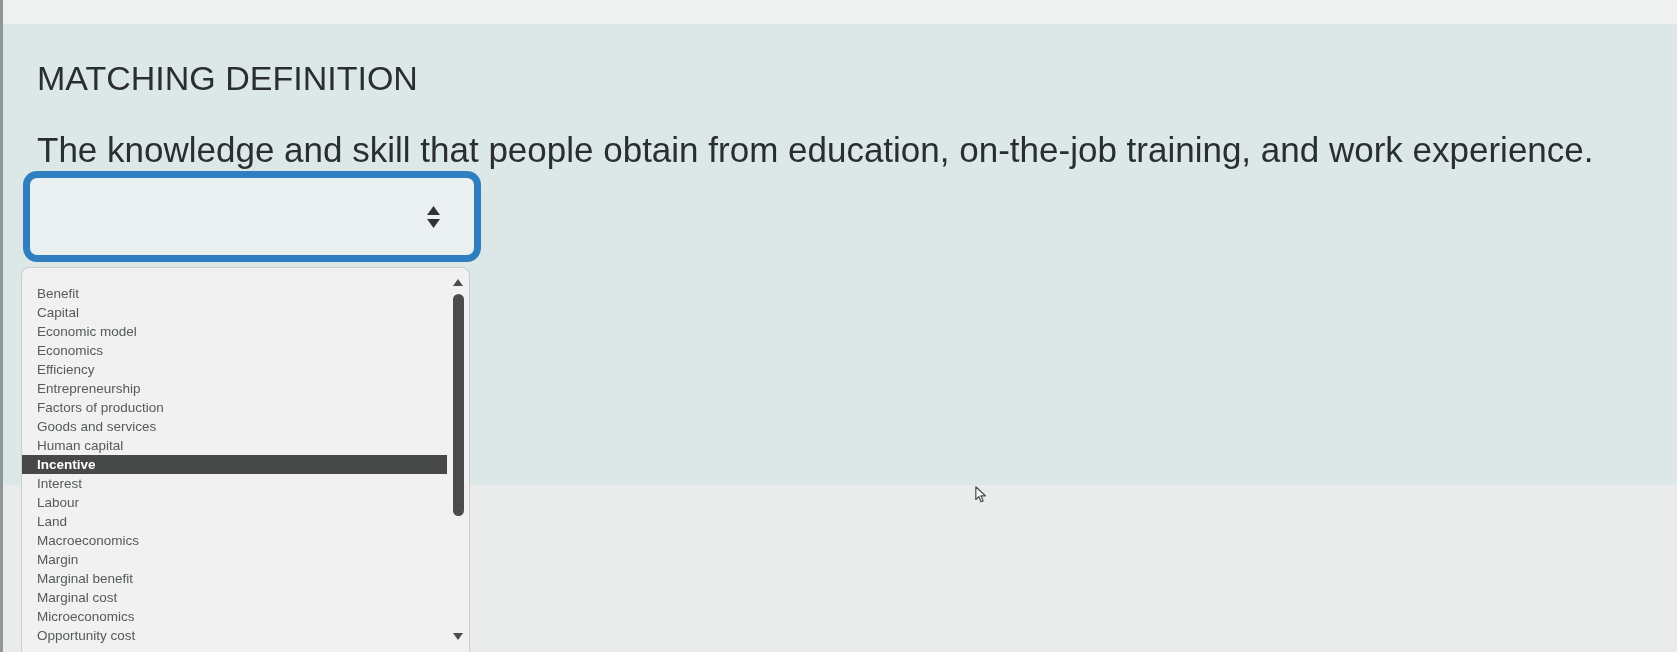  What do you see at coordinates (234, 616) in the screenshot?
I see `dropdown-option: Microeconomics` at bounding box center [234, 616].